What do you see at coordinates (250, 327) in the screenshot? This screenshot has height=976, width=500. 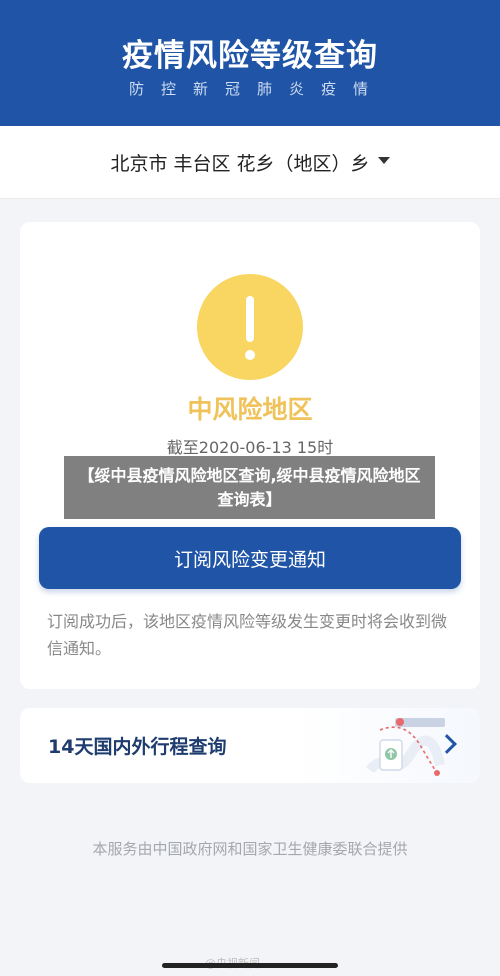 I see `warning-icon` at bounding box center [250, 327].